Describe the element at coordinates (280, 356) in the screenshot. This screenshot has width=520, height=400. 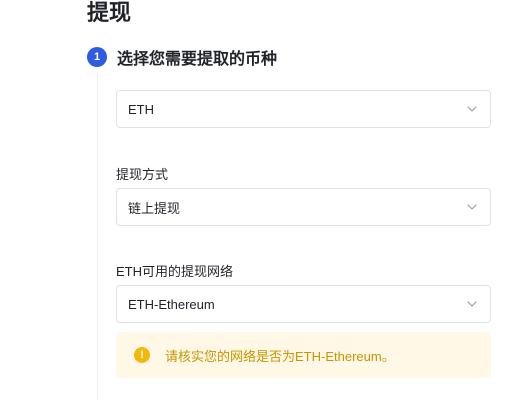
I see `network-warning-text: 请核实您的网络是否为ETH-Ethereum。` at that location.